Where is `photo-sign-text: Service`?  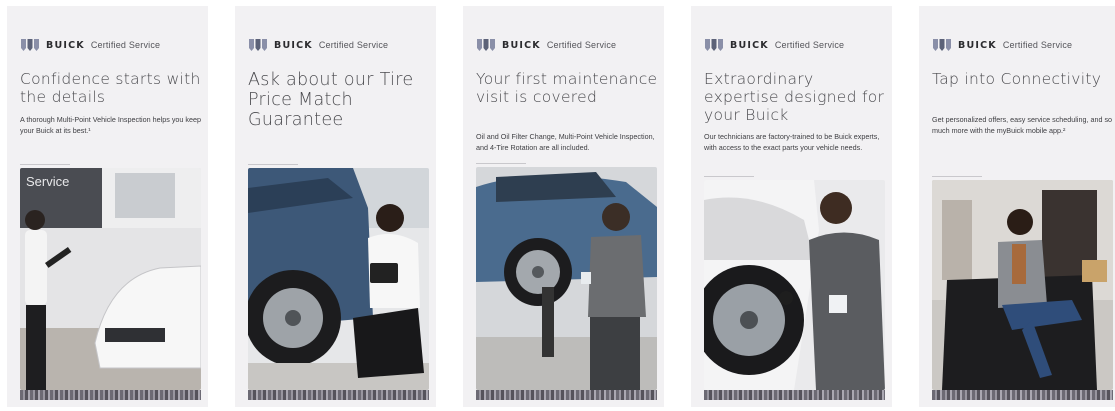 photo-sign-text: Service is located at coordinates (47, 181).